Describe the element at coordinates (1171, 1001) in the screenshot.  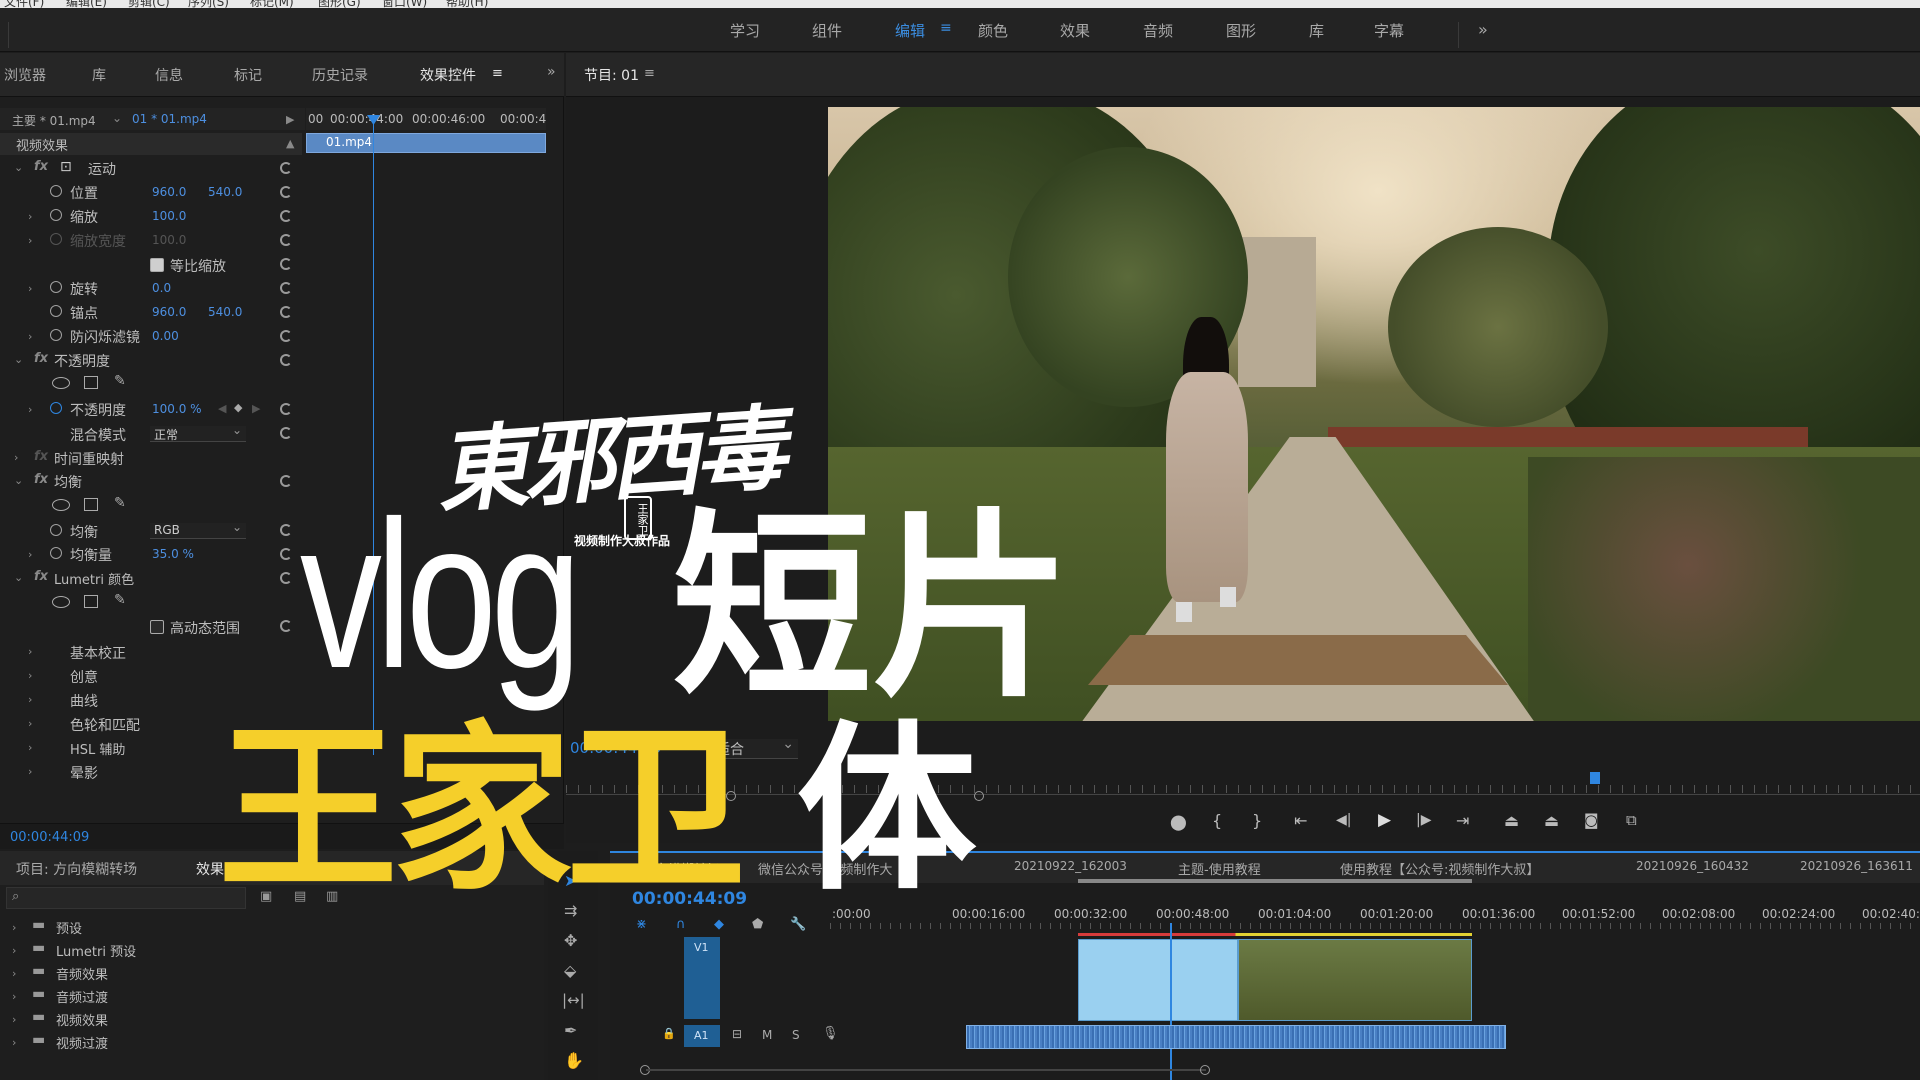
I see `timeline-playhead` at that location.